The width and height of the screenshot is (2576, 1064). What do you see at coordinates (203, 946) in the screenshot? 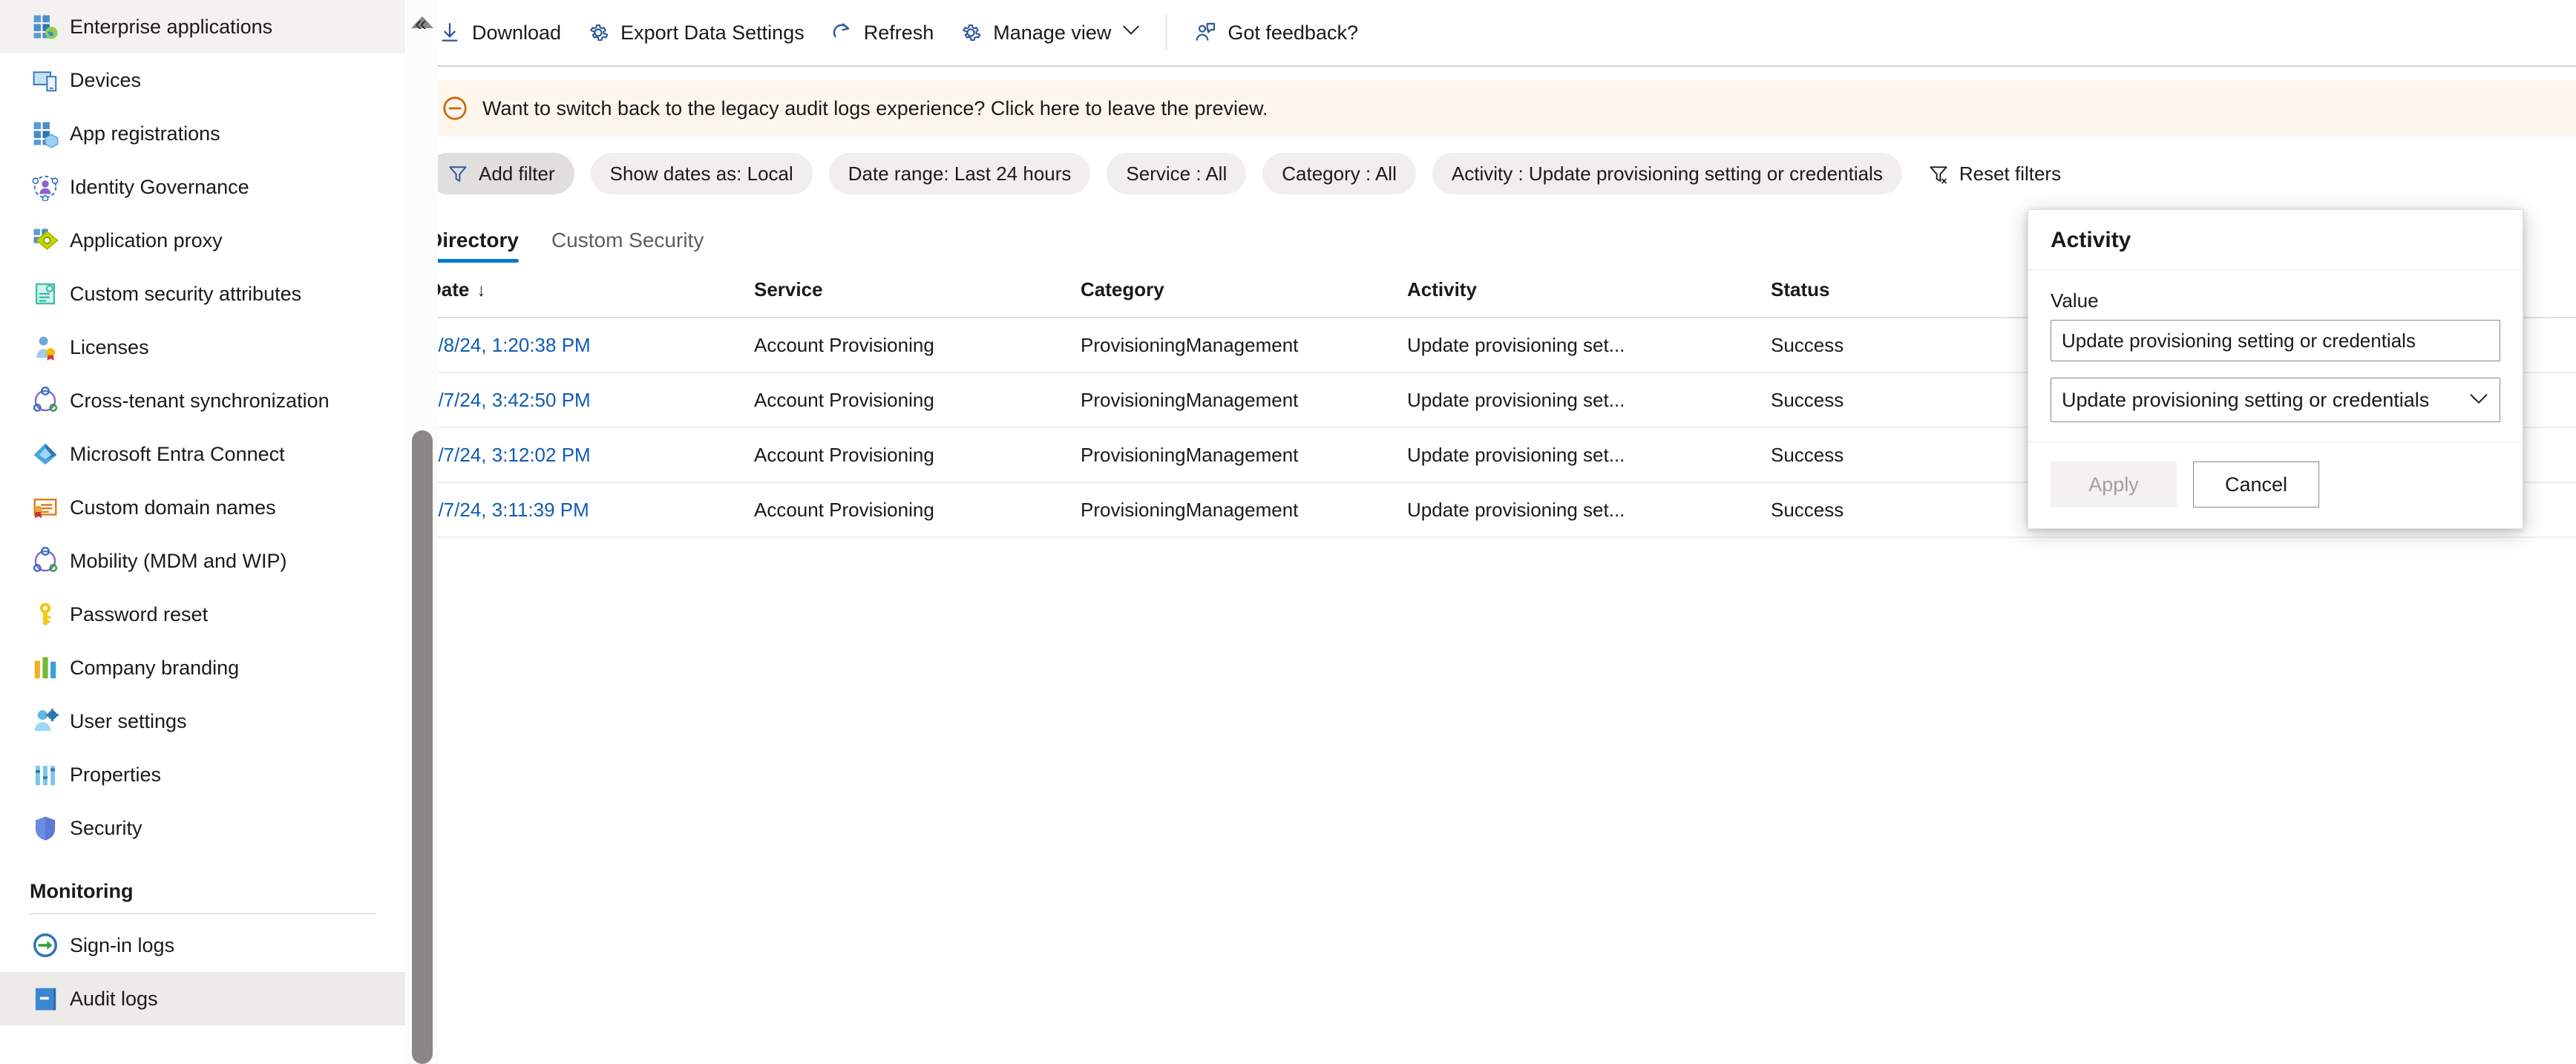
I see `sidebar-item-sign-in-logs: Sign-in logs` at bounding box center [203, 946].